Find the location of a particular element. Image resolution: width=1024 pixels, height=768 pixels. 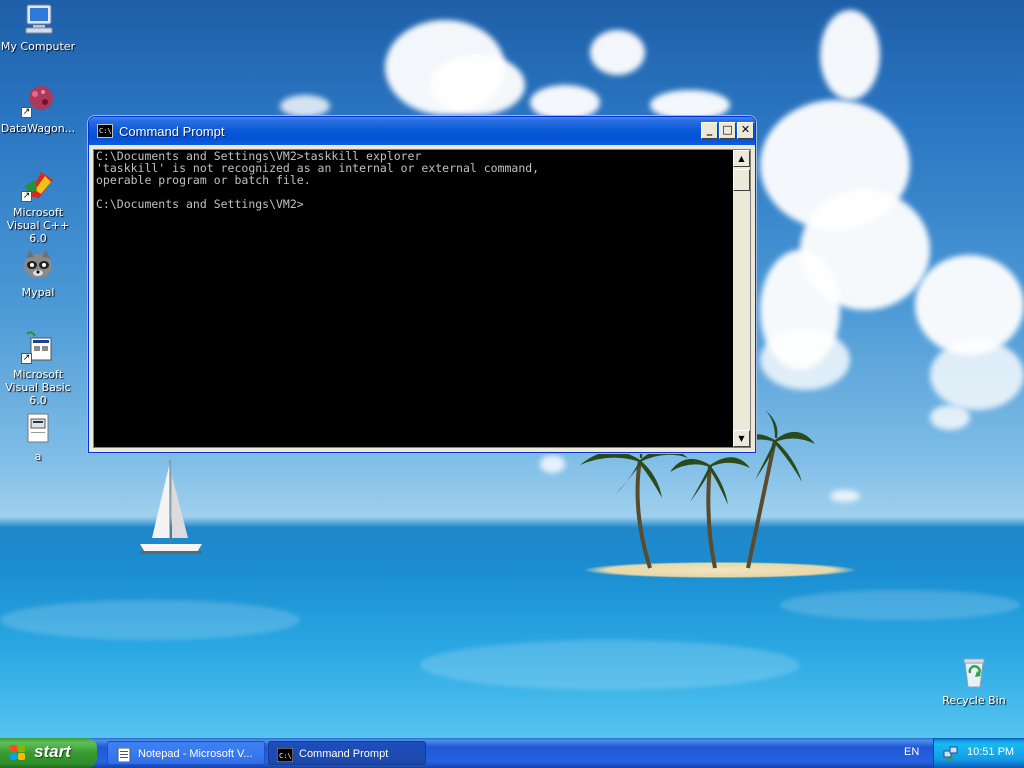

desktop-icon-a-file: a is located at coordinates (39, 437).